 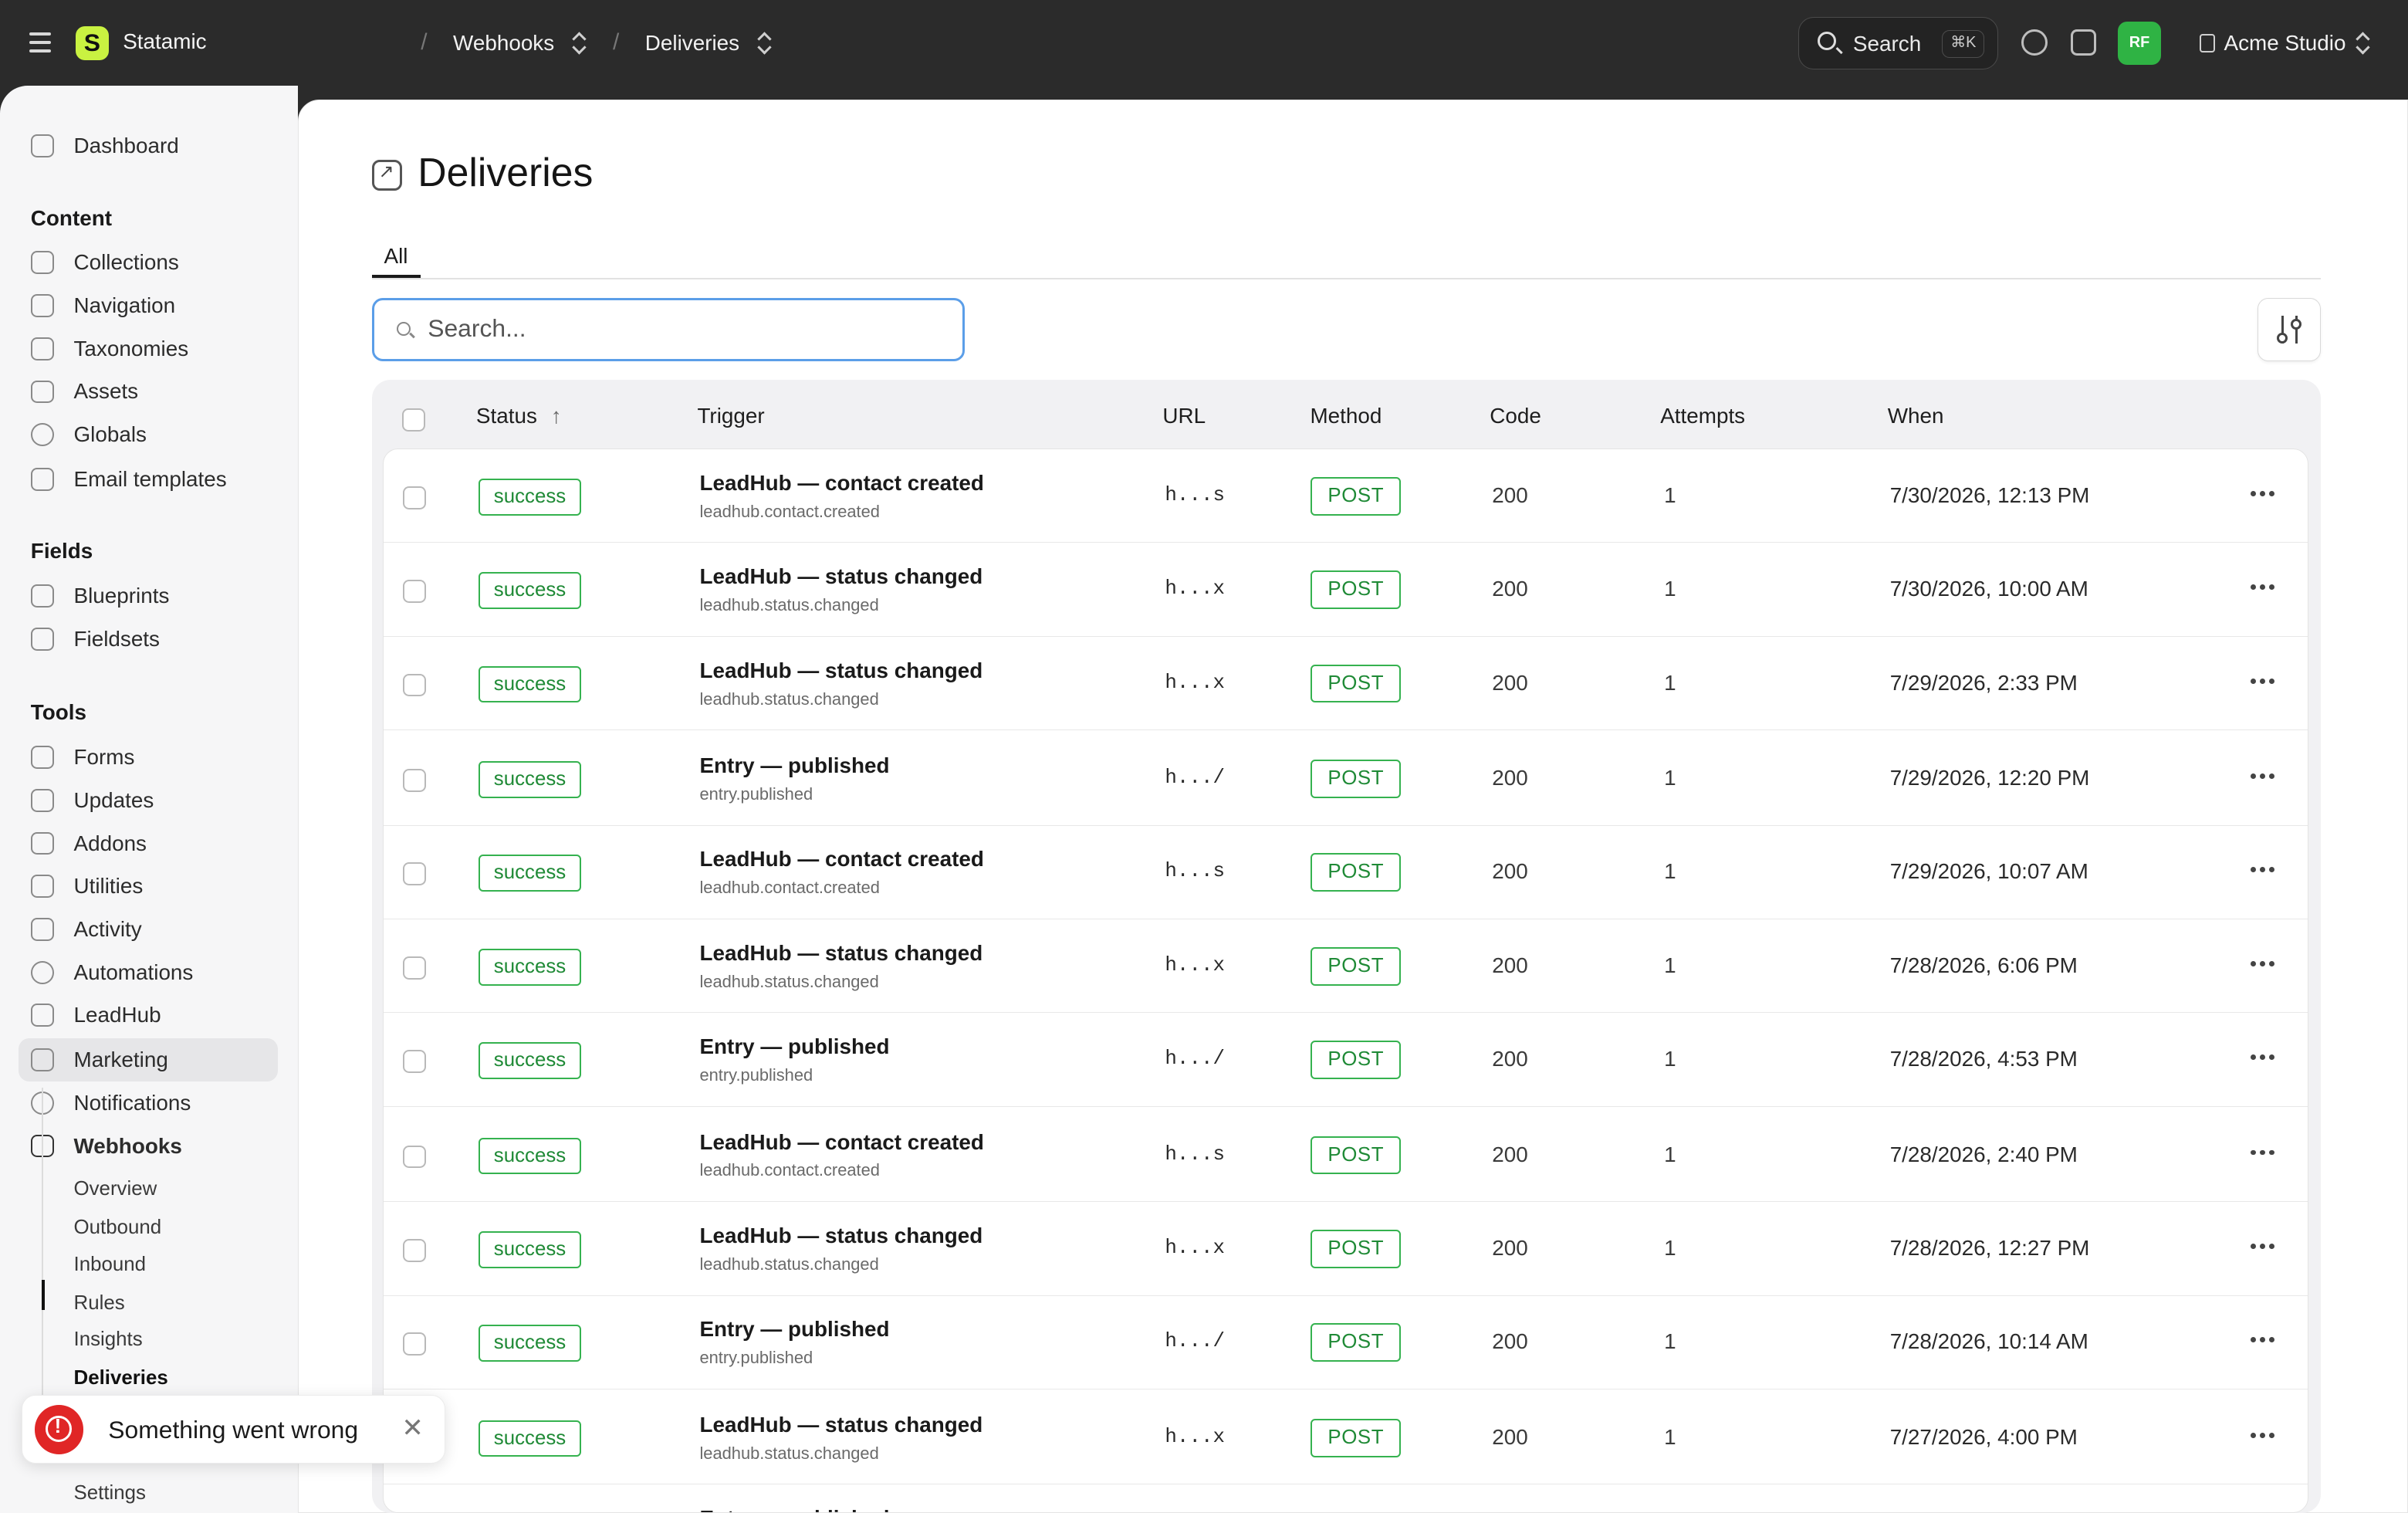 I want to click on sidebar-item-dashboard: Dashboard, so click(x=104, y=145).